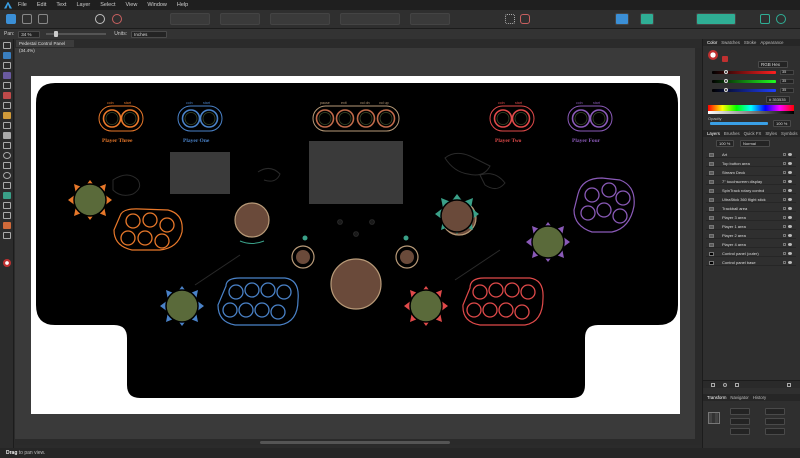 The width and height of the screenshot is (800, 458). I want to click on tab-navigator: Navigator, so click(739, 397).